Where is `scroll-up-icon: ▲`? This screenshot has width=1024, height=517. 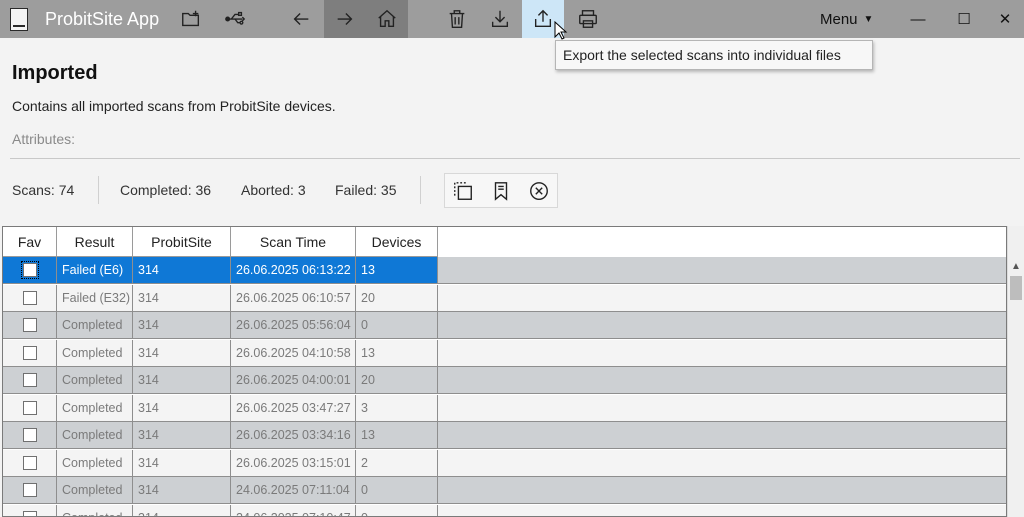
scroll-up-icon: ▲ is located at coordinates (1016, 266).